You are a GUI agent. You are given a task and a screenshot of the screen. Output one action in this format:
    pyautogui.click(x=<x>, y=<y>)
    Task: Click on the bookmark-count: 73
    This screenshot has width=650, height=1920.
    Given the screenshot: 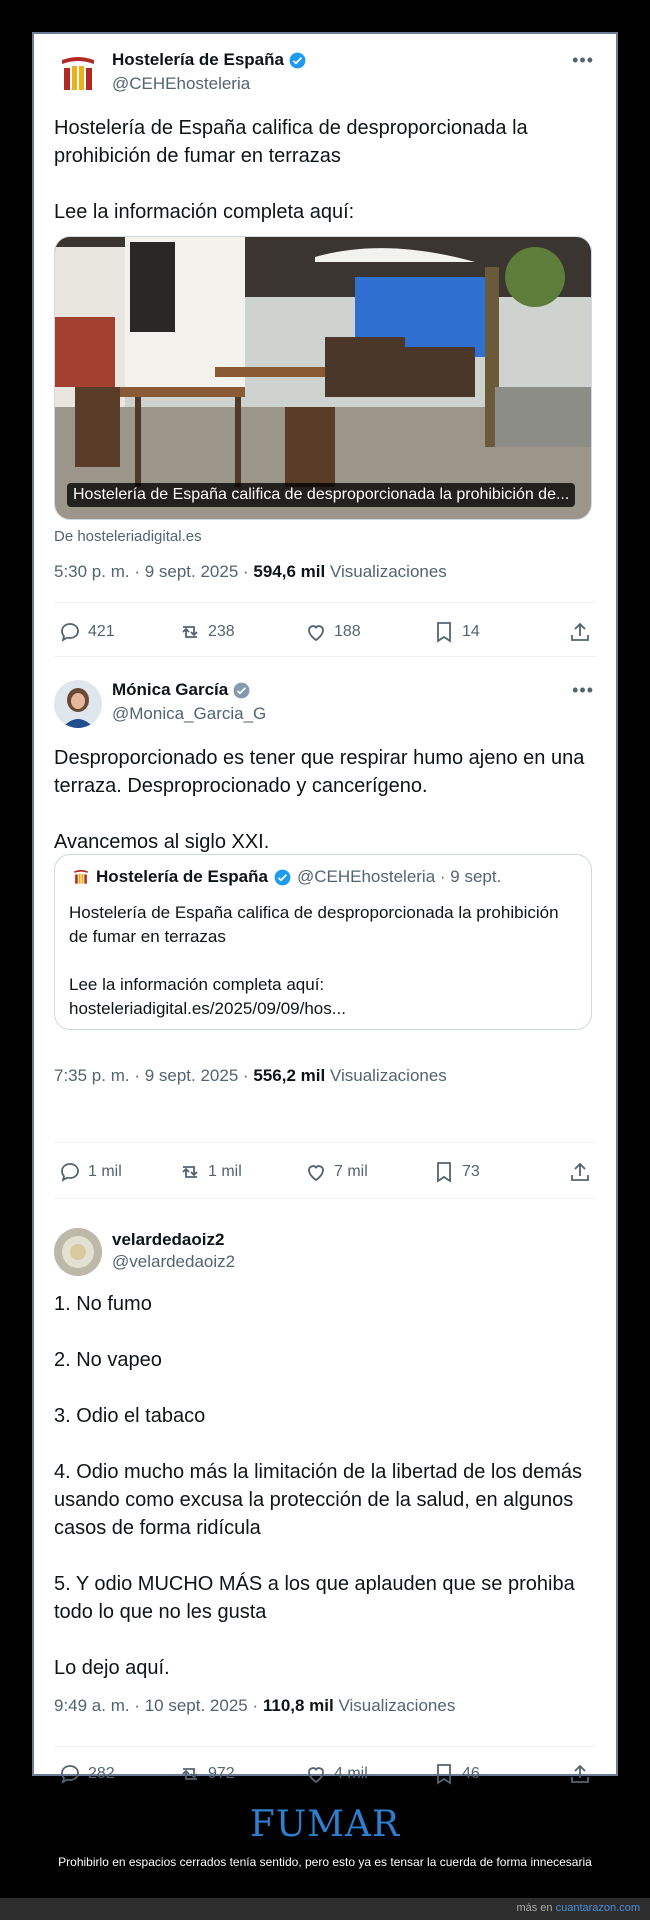 What is the action you would take?
    pyautogui.click(x=471, y=1171)
    